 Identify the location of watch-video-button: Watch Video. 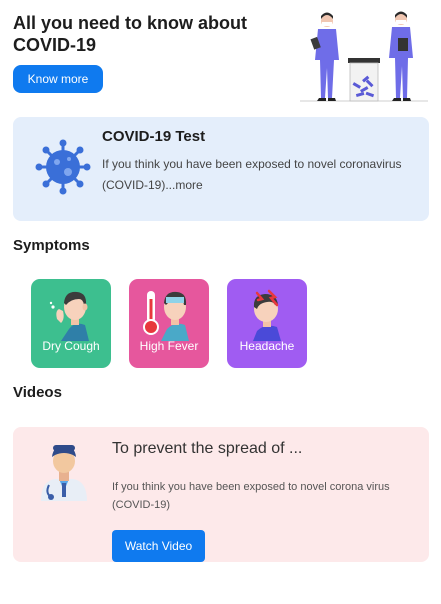
(158, 546).